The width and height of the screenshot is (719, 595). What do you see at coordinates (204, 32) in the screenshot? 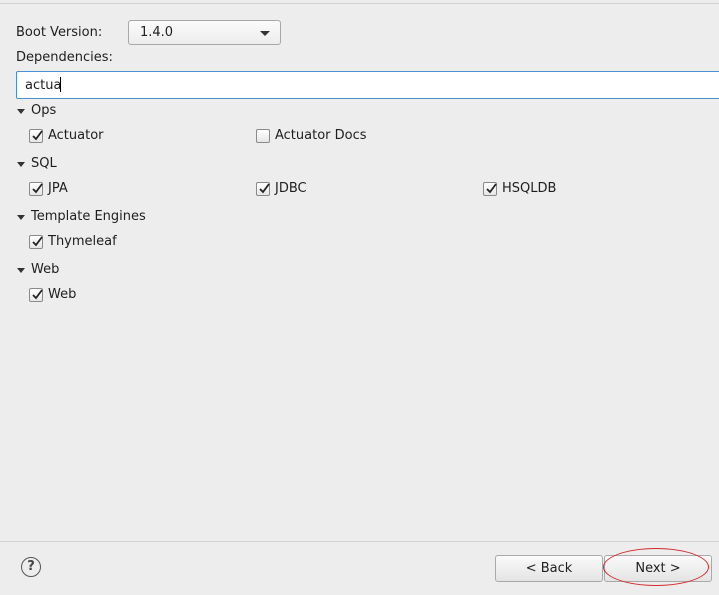
I see `boot-version-select: 1.4.0` at bounding box center [204, 32].